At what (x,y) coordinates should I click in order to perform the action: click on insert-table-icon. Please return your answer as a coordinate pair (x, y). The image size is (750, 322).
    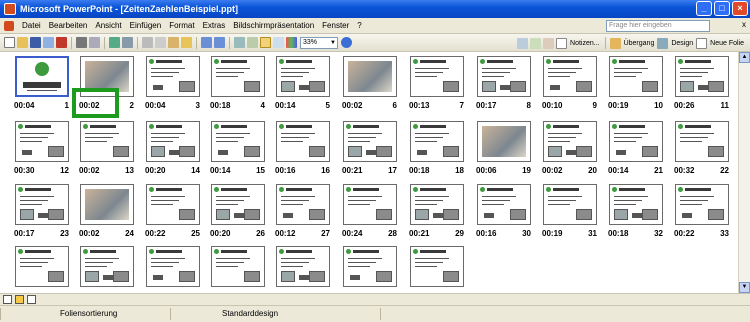
    Looking at the image, I should click on (252, 42).